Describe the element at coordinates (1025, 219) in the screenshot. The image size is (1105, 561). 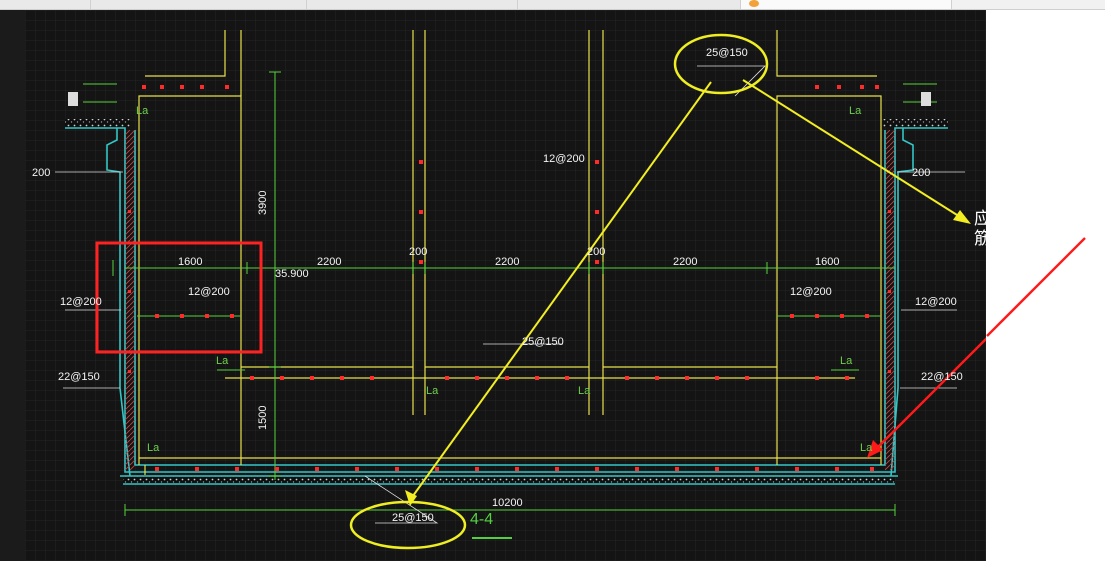
I see `annotation-line-1: 应该同这种钢` at that location.